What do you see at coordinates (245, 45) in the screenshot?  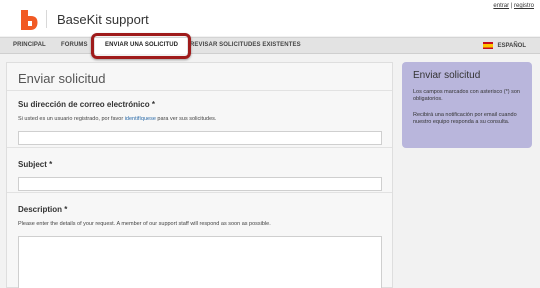 I see `nav-item-review-requests: REVISAR SOLICITUDES EXISTENTES` at bounding box center [245, 45].